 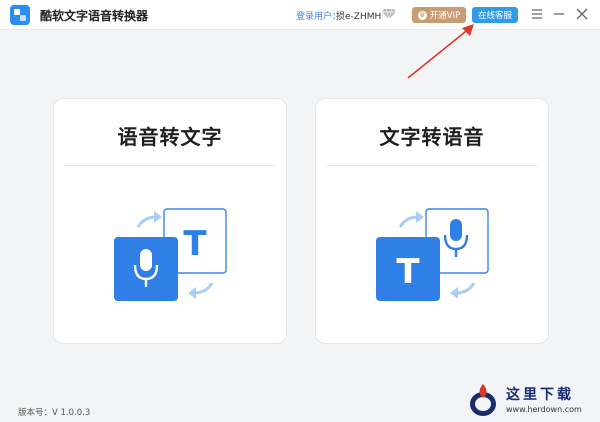 I want to click on diamond-icon, so click(x=389, y=14).